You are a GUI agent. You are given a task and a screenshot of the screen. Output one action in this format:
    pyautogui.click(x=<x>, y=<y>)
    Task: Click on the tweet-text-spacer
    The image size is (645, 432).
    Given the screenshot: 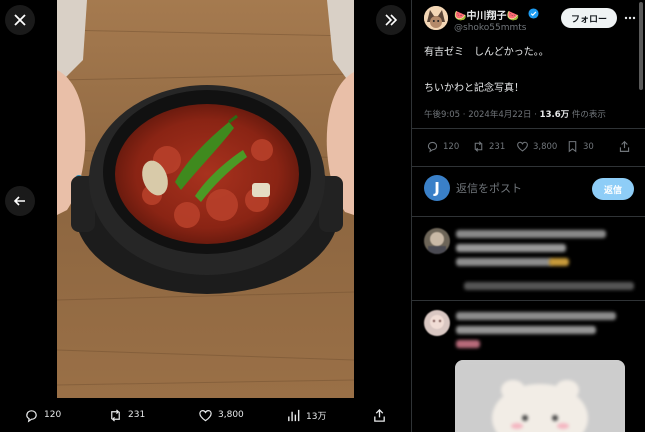 What is the action you would take?
    pyautogui.click(x=529, y=71)
    